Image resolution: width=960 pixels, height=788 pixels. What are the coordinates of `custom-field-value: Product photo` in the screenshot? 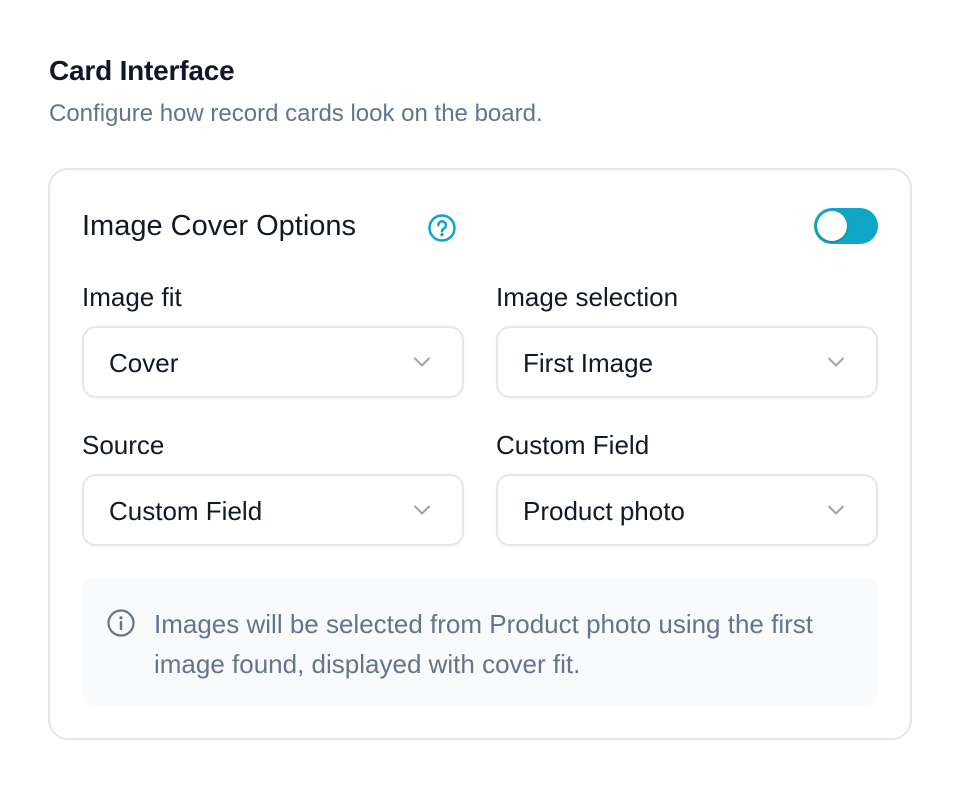 It's located at (604, 511).